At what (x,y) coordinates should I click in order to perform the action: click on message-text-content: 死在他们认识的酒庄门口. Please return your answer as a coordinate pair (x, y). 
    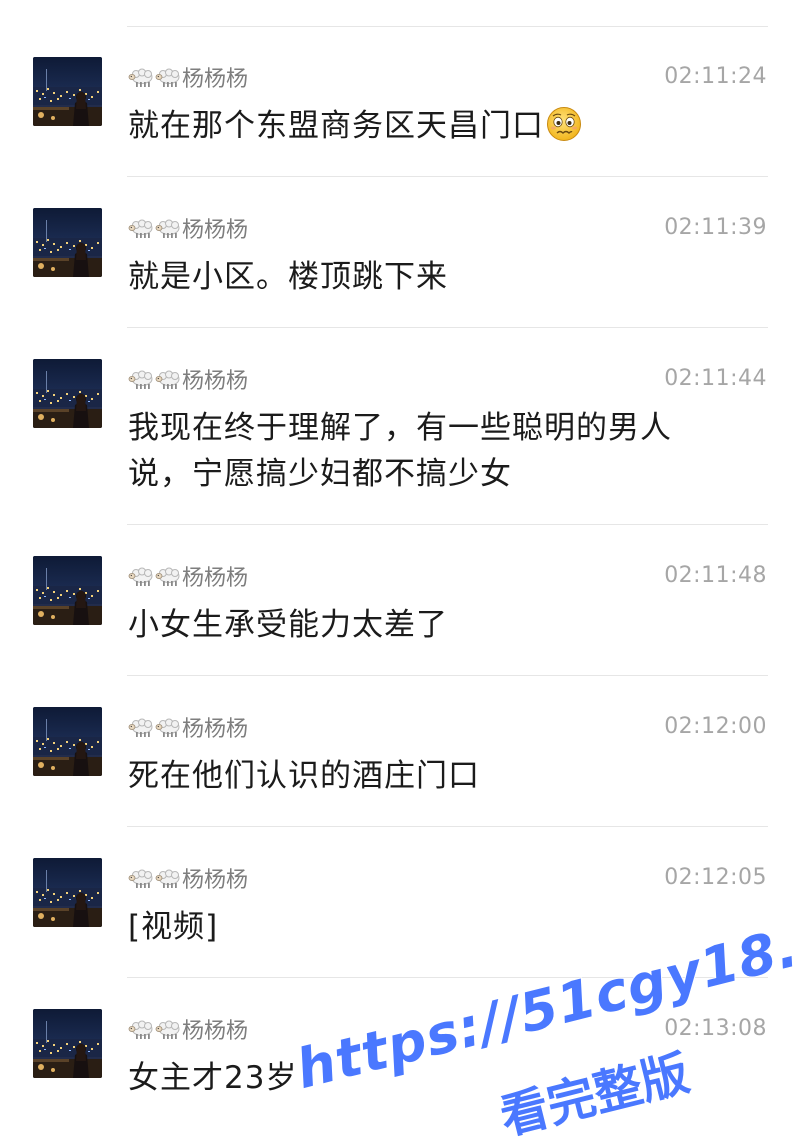
    Looking at the image, I should click on (304, 776).